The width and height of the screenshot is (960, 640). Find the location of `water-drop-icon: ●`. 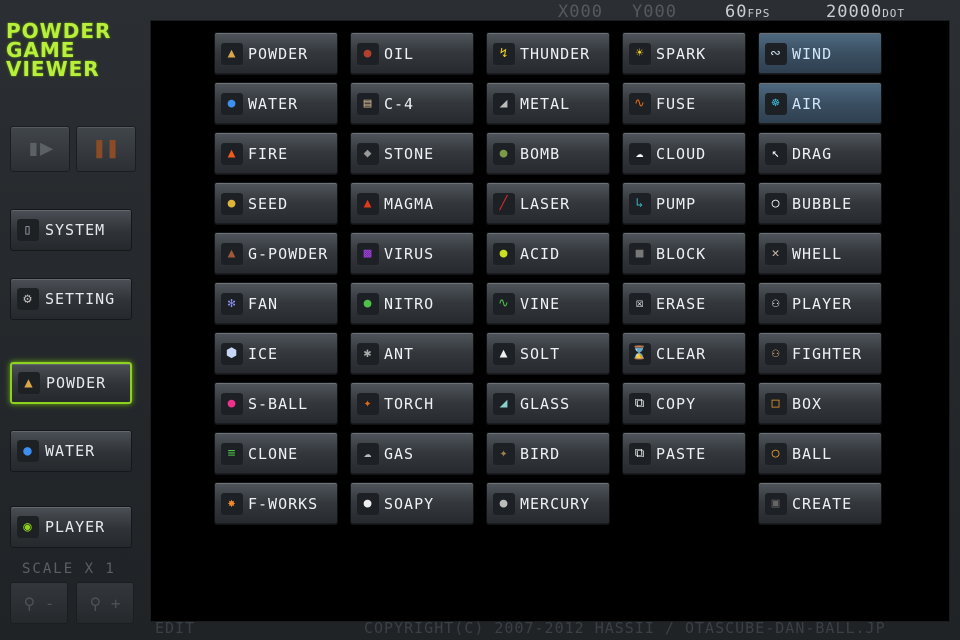

water-drop-icon: ● is located at coordinates (232, 103).